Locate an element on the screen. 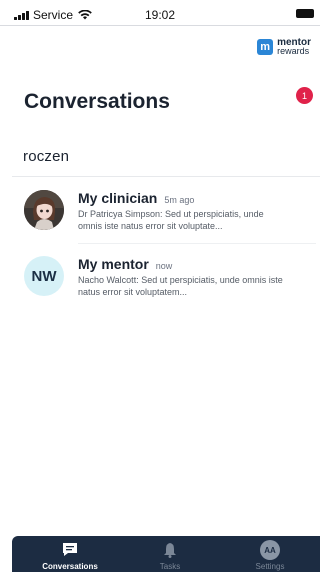  tab-conversations: Conversations is located at coordinates (70, 554).